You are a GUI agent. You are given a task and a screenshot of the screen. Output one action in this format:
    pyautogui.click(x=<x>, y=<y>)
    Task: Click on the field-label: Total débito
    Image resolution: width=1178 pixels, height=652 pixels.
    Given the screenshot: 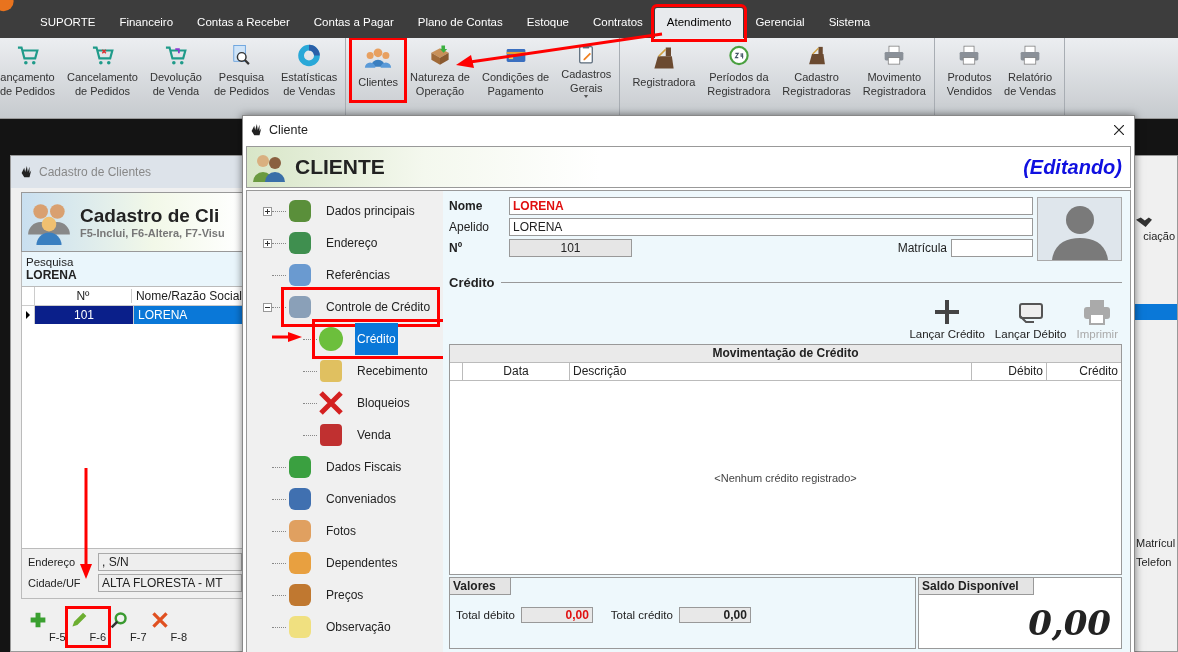 What is the action you would take?
    pyautogui.click(x=485, y=615)
    